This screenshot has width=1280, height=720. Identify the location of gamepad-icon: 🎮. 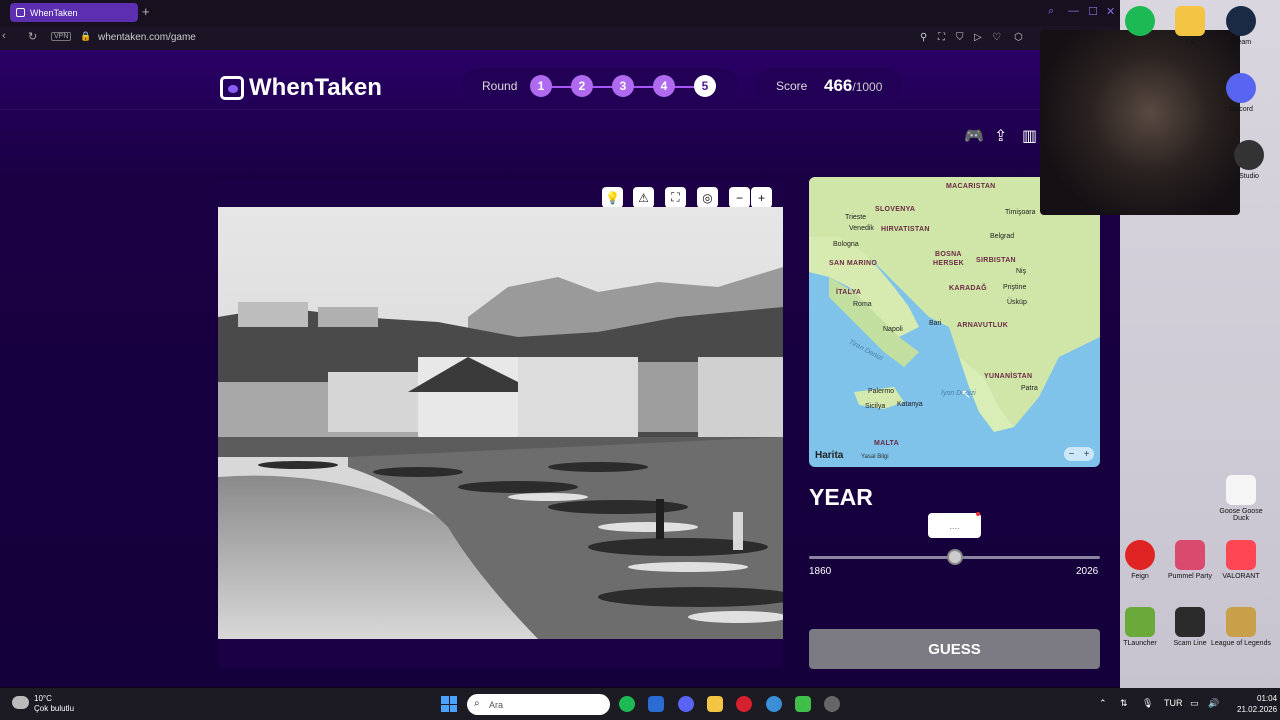
(974, 136).